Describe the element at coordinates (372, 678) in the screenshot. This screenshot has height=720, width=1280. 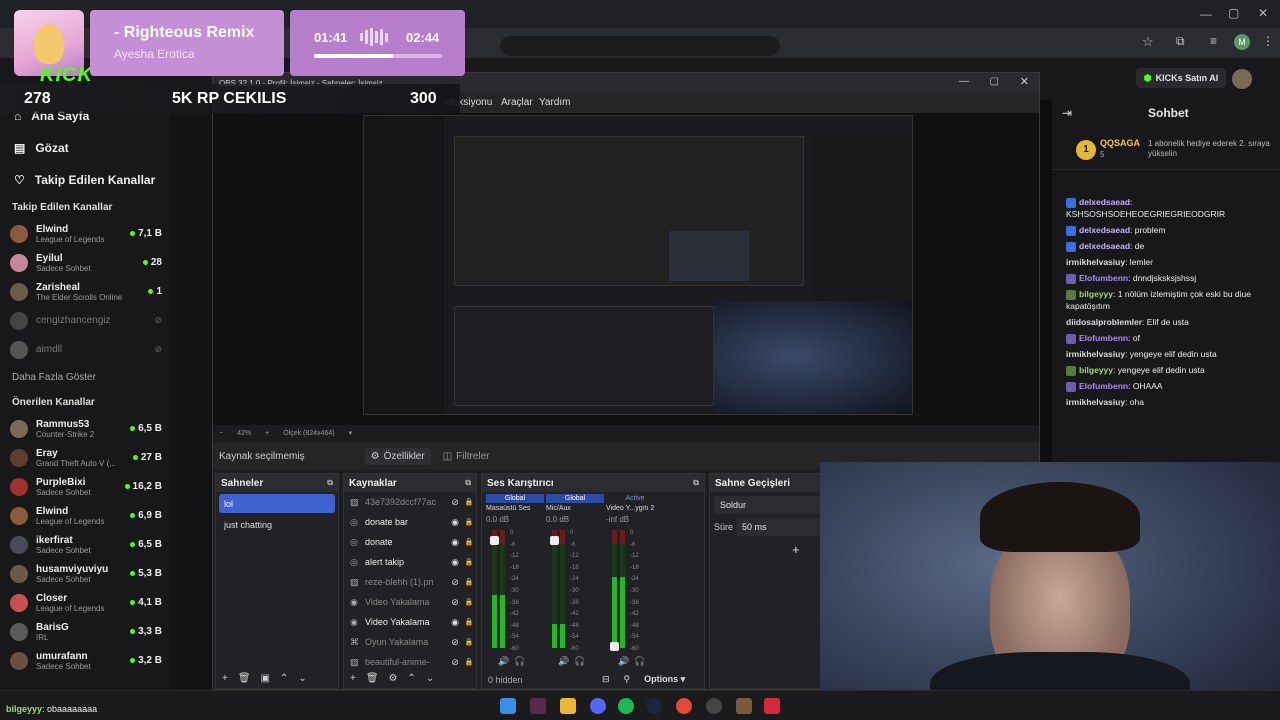
I see `remove-source-icon: 🗑` at that location.